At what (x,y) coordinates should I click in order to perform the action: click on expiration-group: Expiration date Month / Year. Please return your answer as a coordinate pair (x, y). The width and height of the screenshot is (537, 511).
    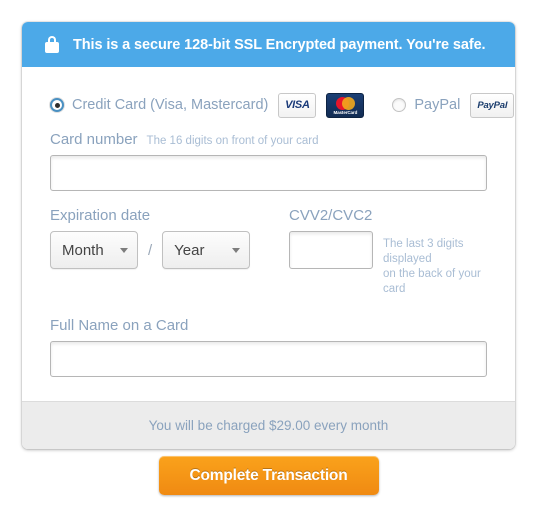
    Looking at the image, I should click on (169, 252).